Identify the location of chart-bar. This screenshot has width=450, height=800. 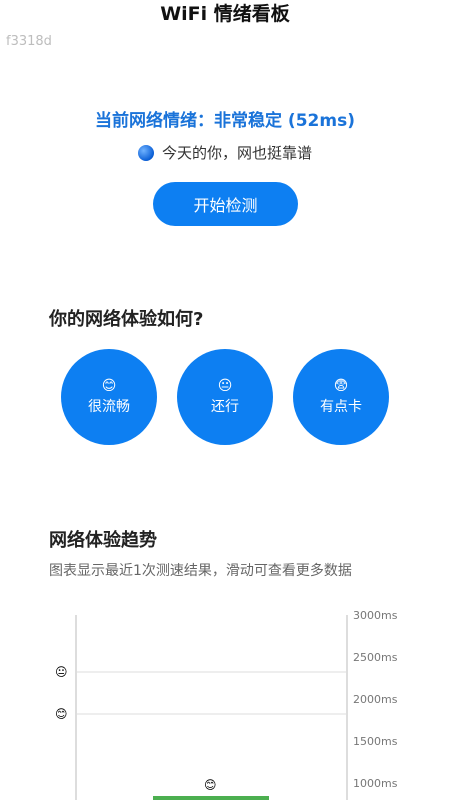
(211, 798).